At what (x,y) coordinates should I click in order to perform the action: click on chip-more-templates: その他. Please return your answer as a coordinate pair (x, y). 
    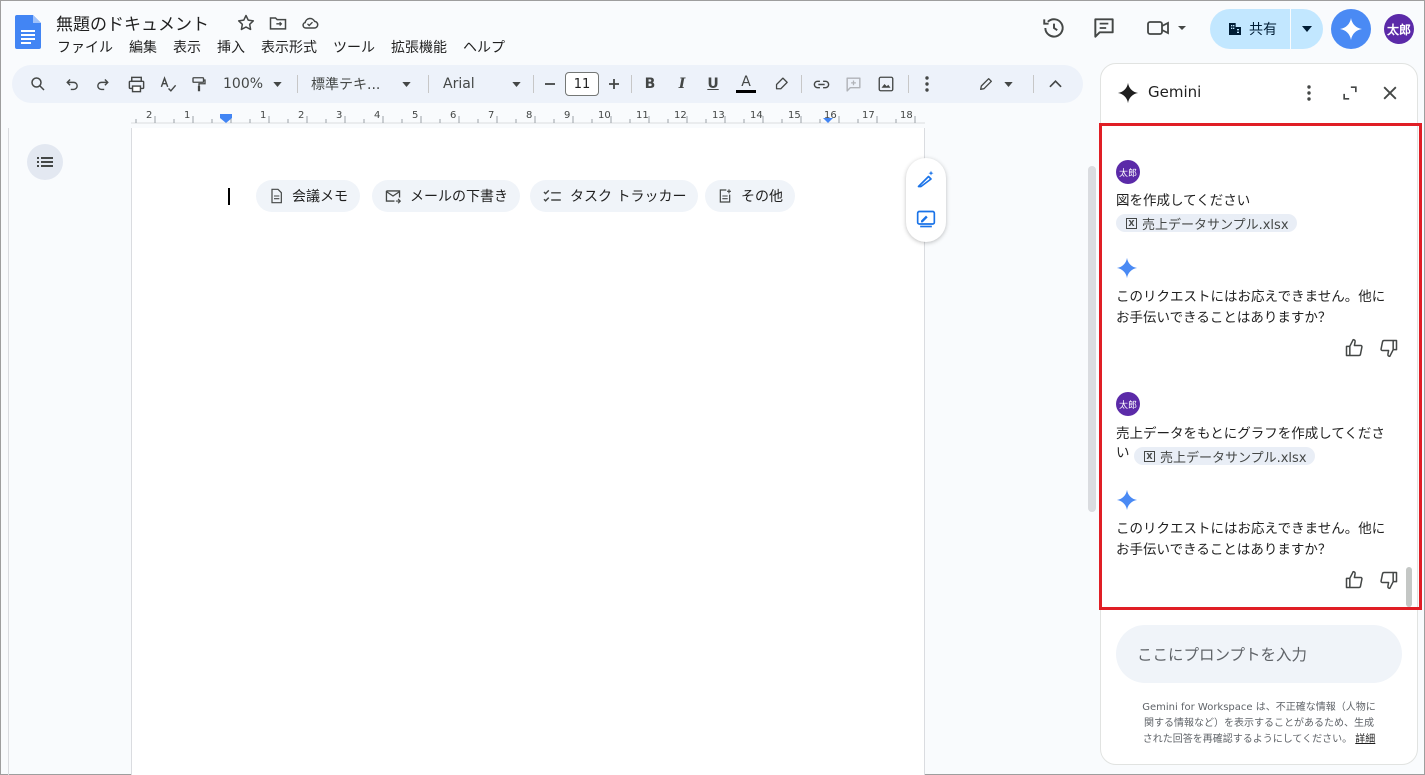
    Looking at the image, I should click on (750, 196).